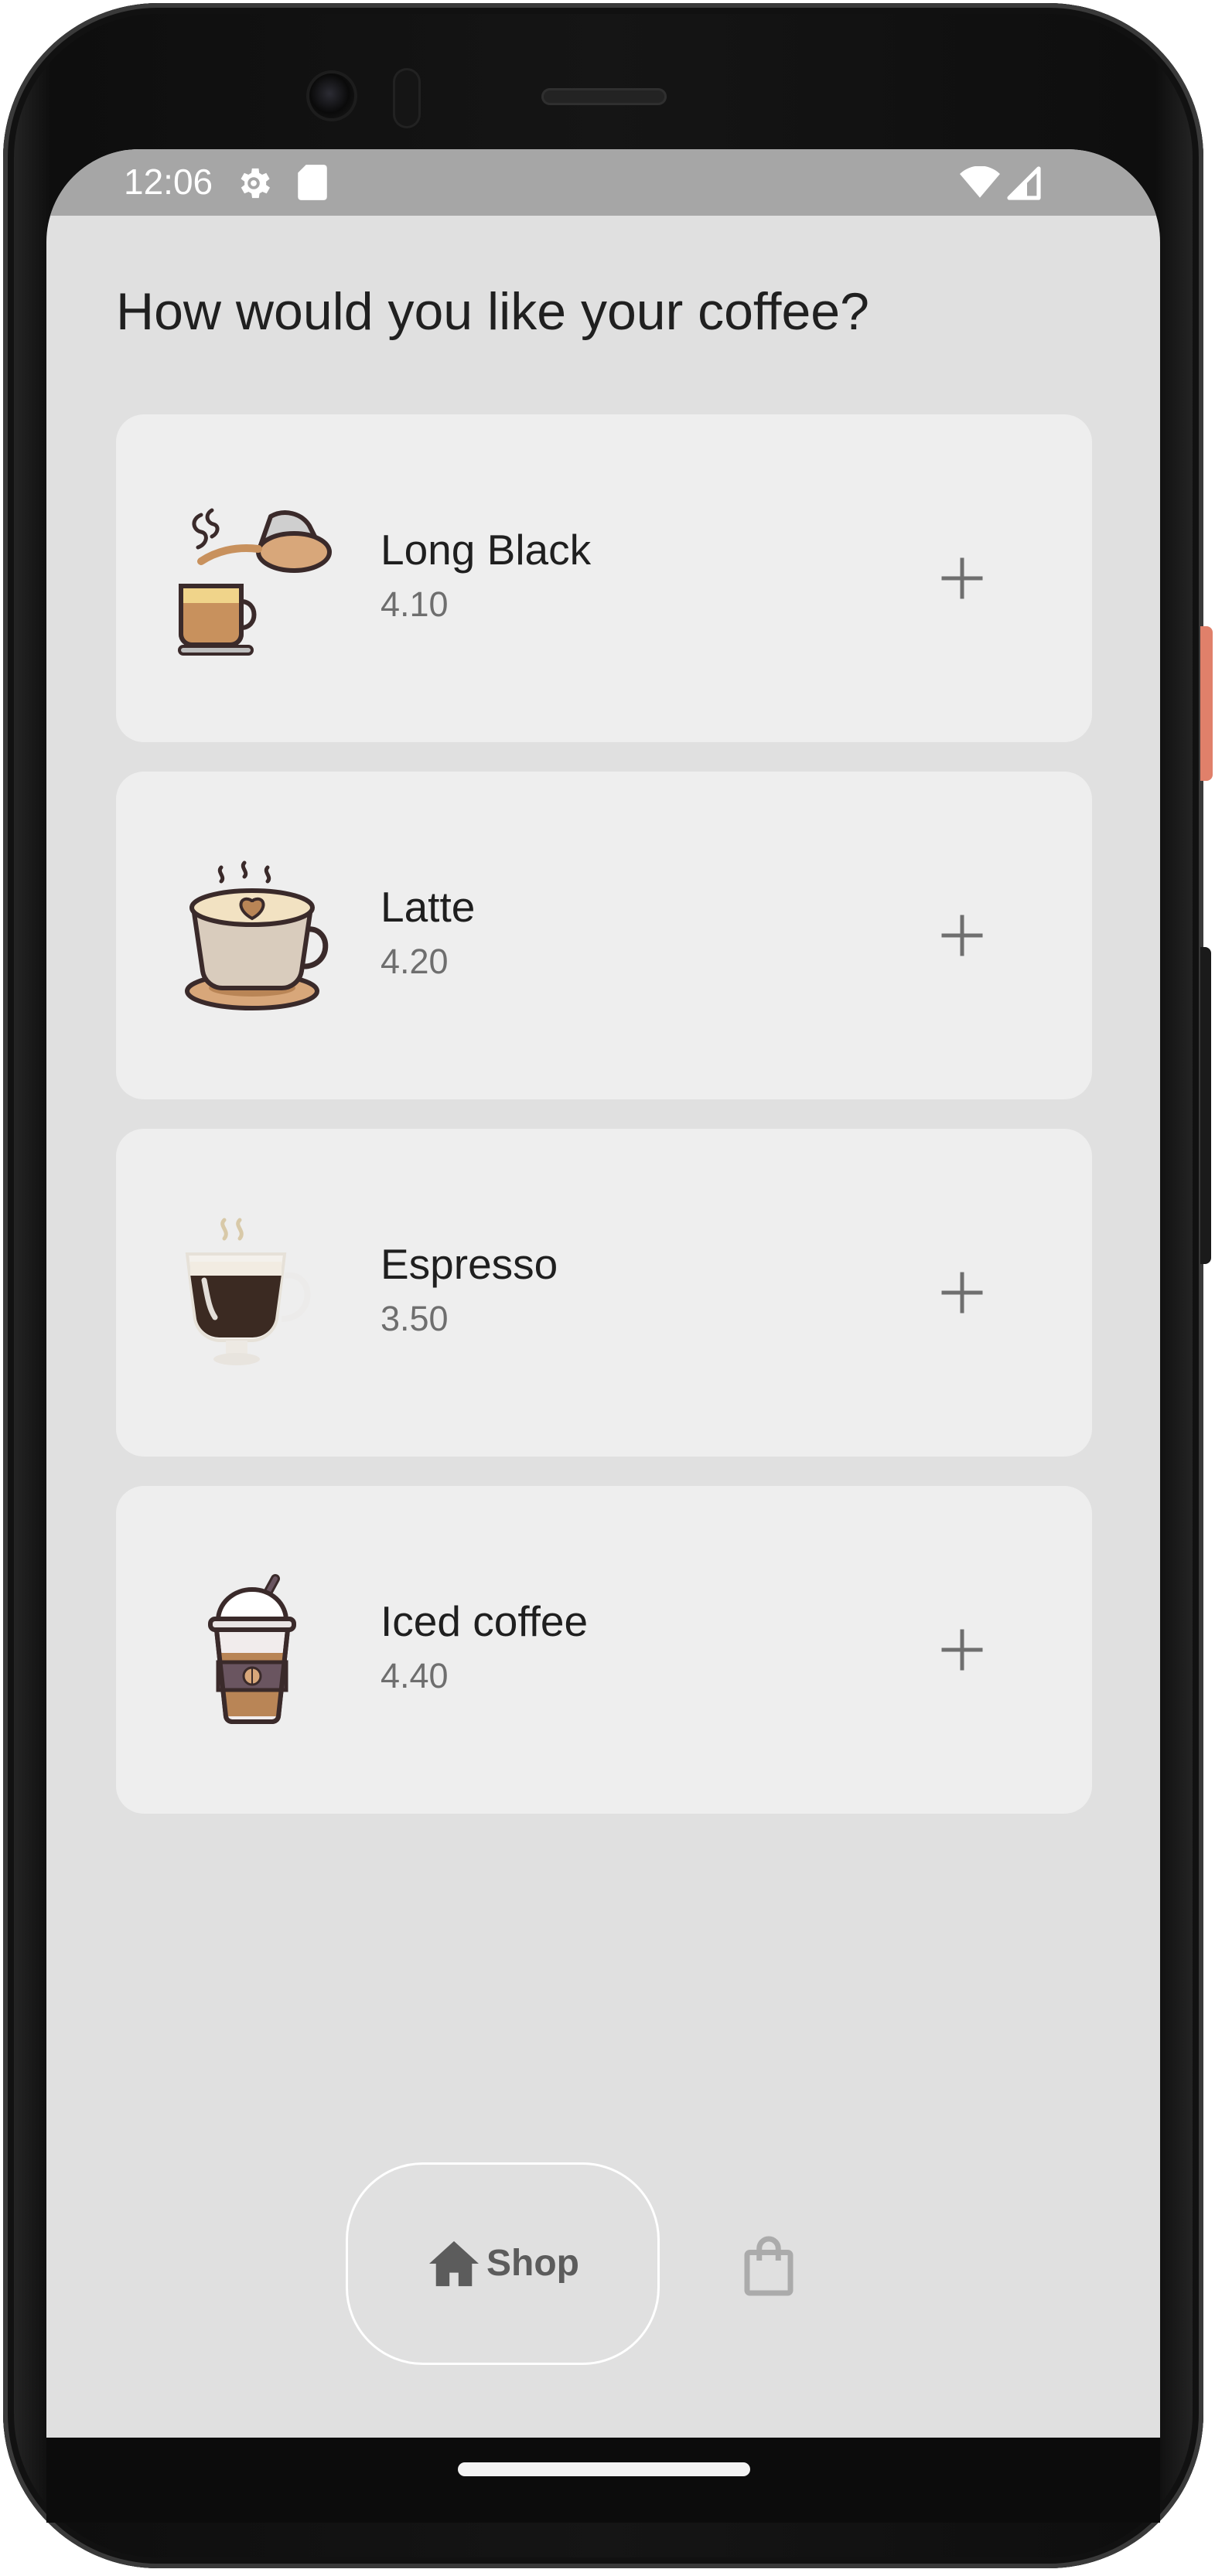 The width and height of the screenshot is (1215, 2576). I want to click on wifi-icon, so click(980, 182).